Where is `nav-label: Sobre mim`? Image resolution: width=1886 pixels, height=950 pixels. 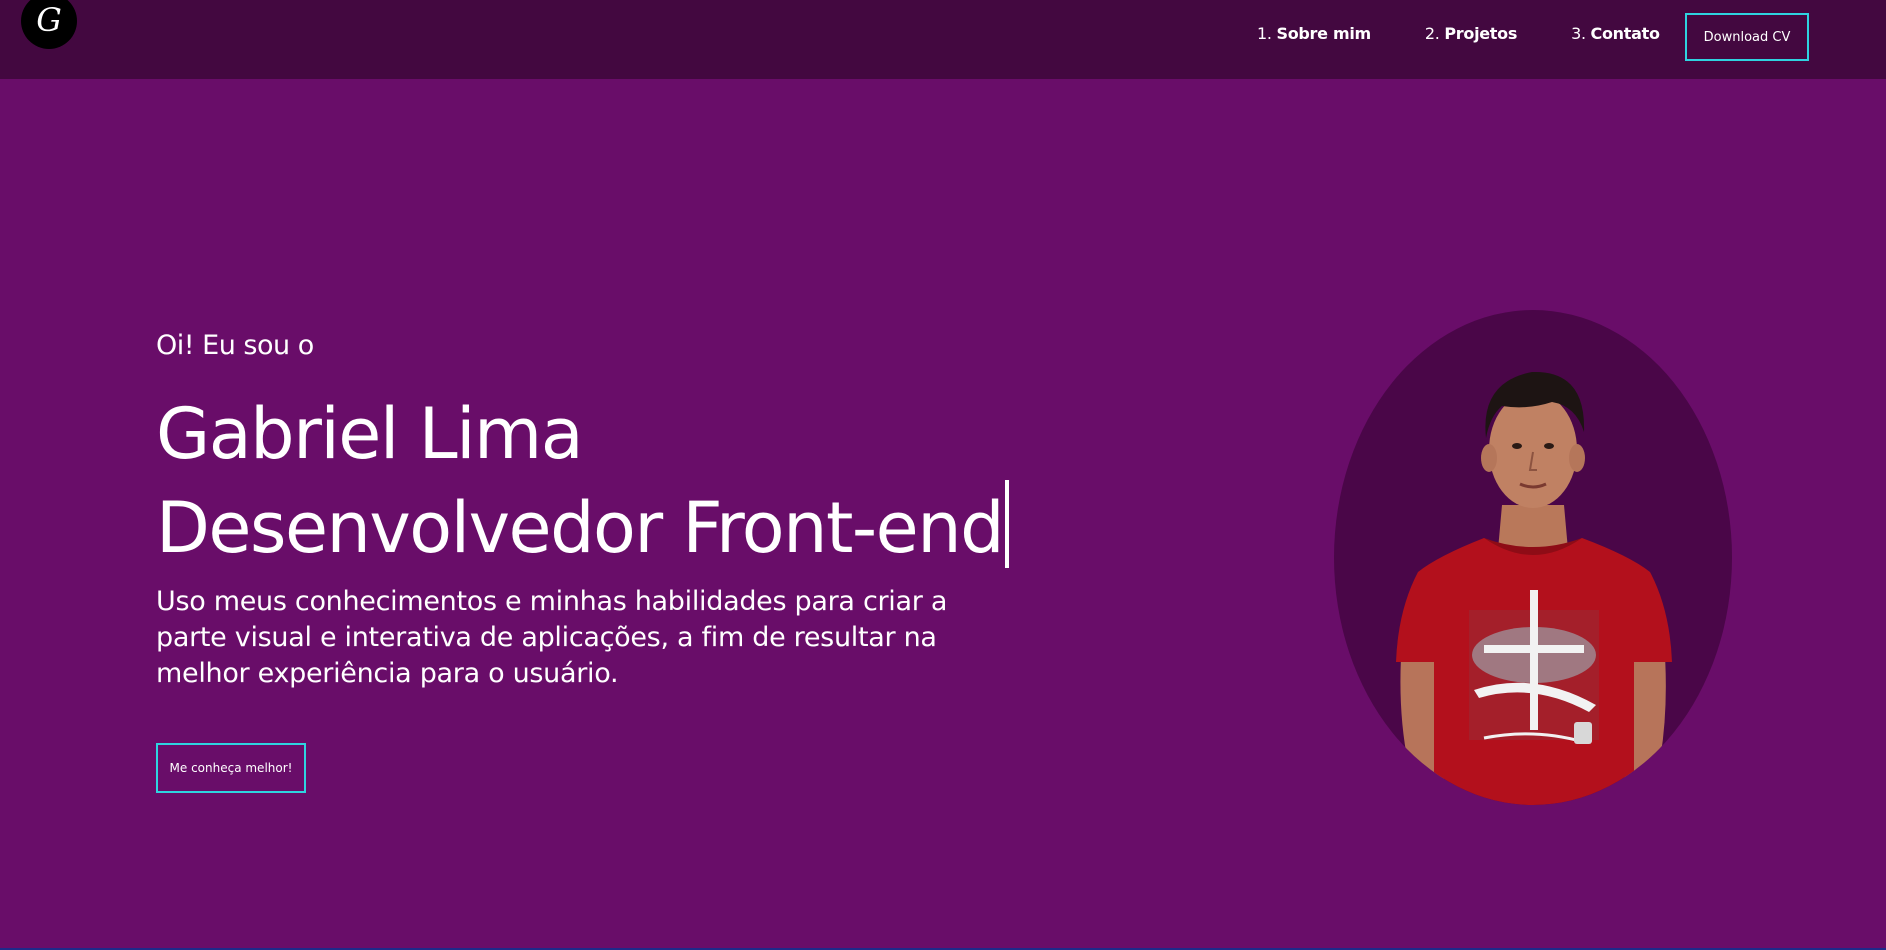
nav-label: Sobre mim is located at coordinates (1323, 33).